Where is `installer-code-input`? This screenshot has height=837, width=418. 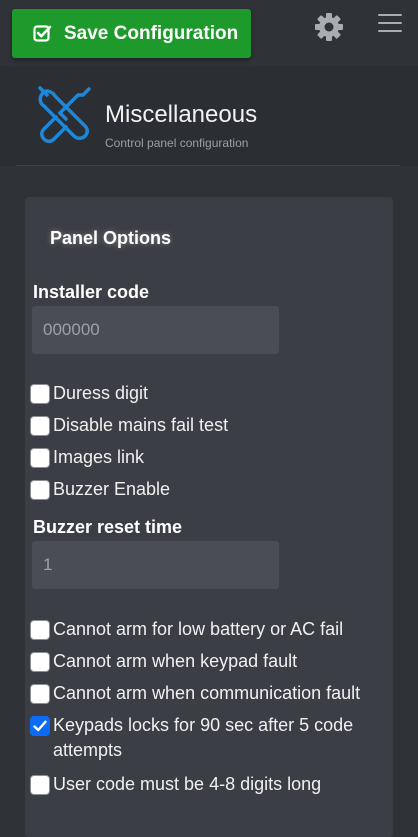 installer-code-input is located at coordinates (155, 330).